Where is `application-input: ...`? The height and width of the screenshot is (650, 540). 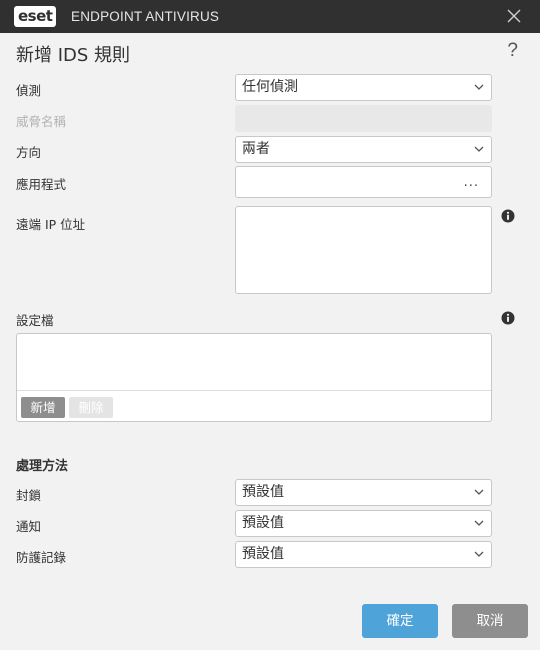
application-input: ... is located at coordinates (363, 182).